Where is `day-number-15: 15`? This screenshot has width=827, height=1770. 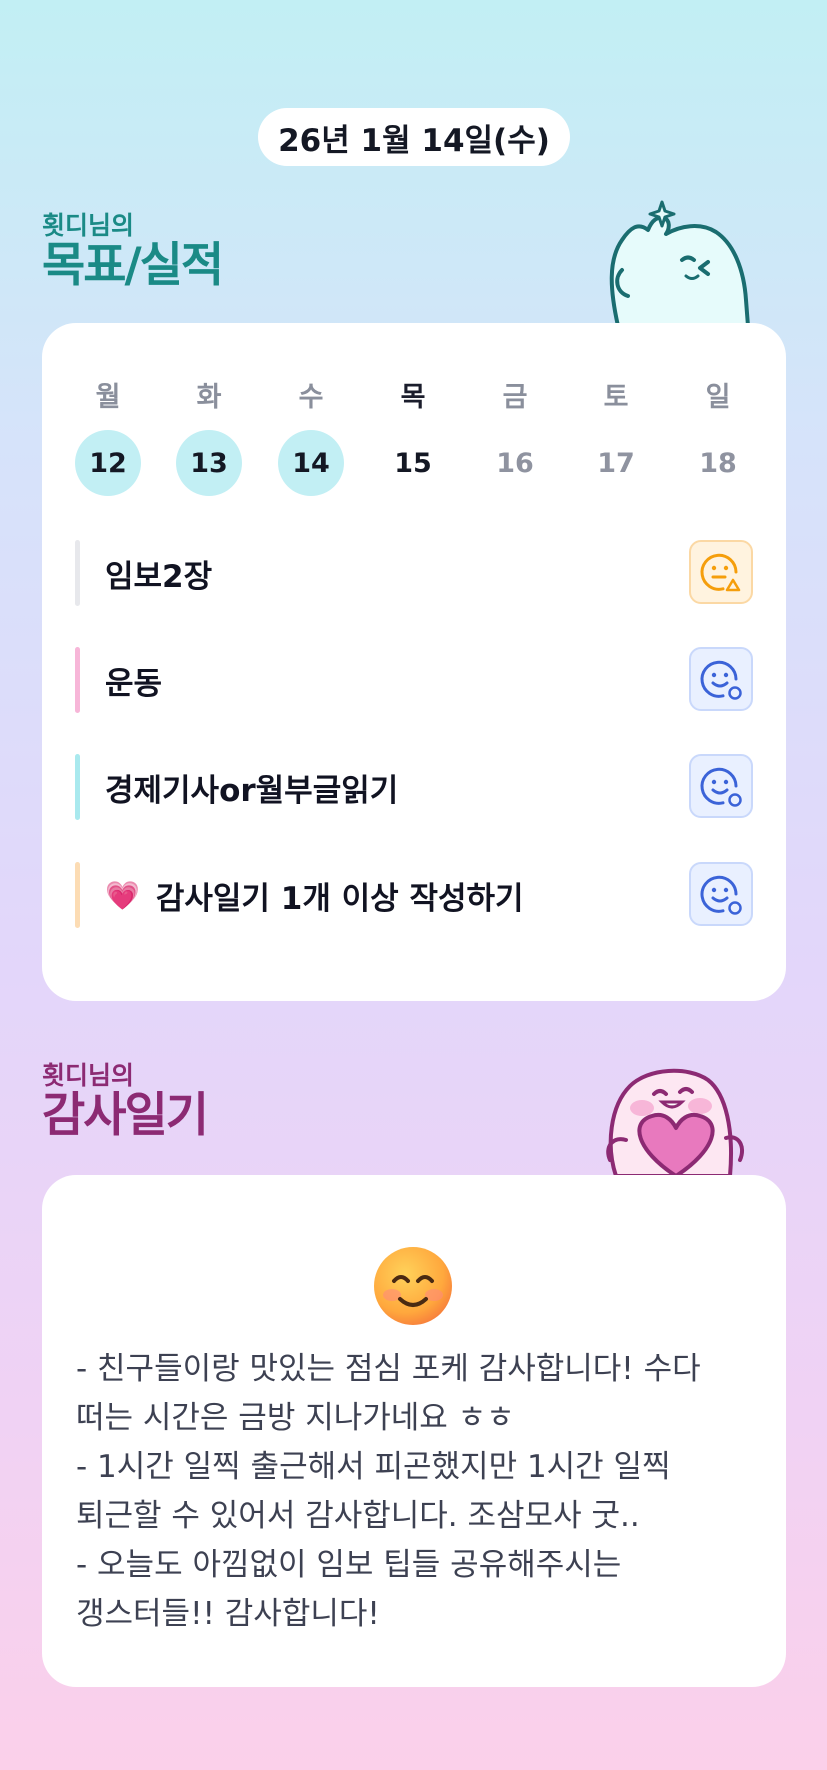
day-number-15: 15 is located at coordinates (413, 463).